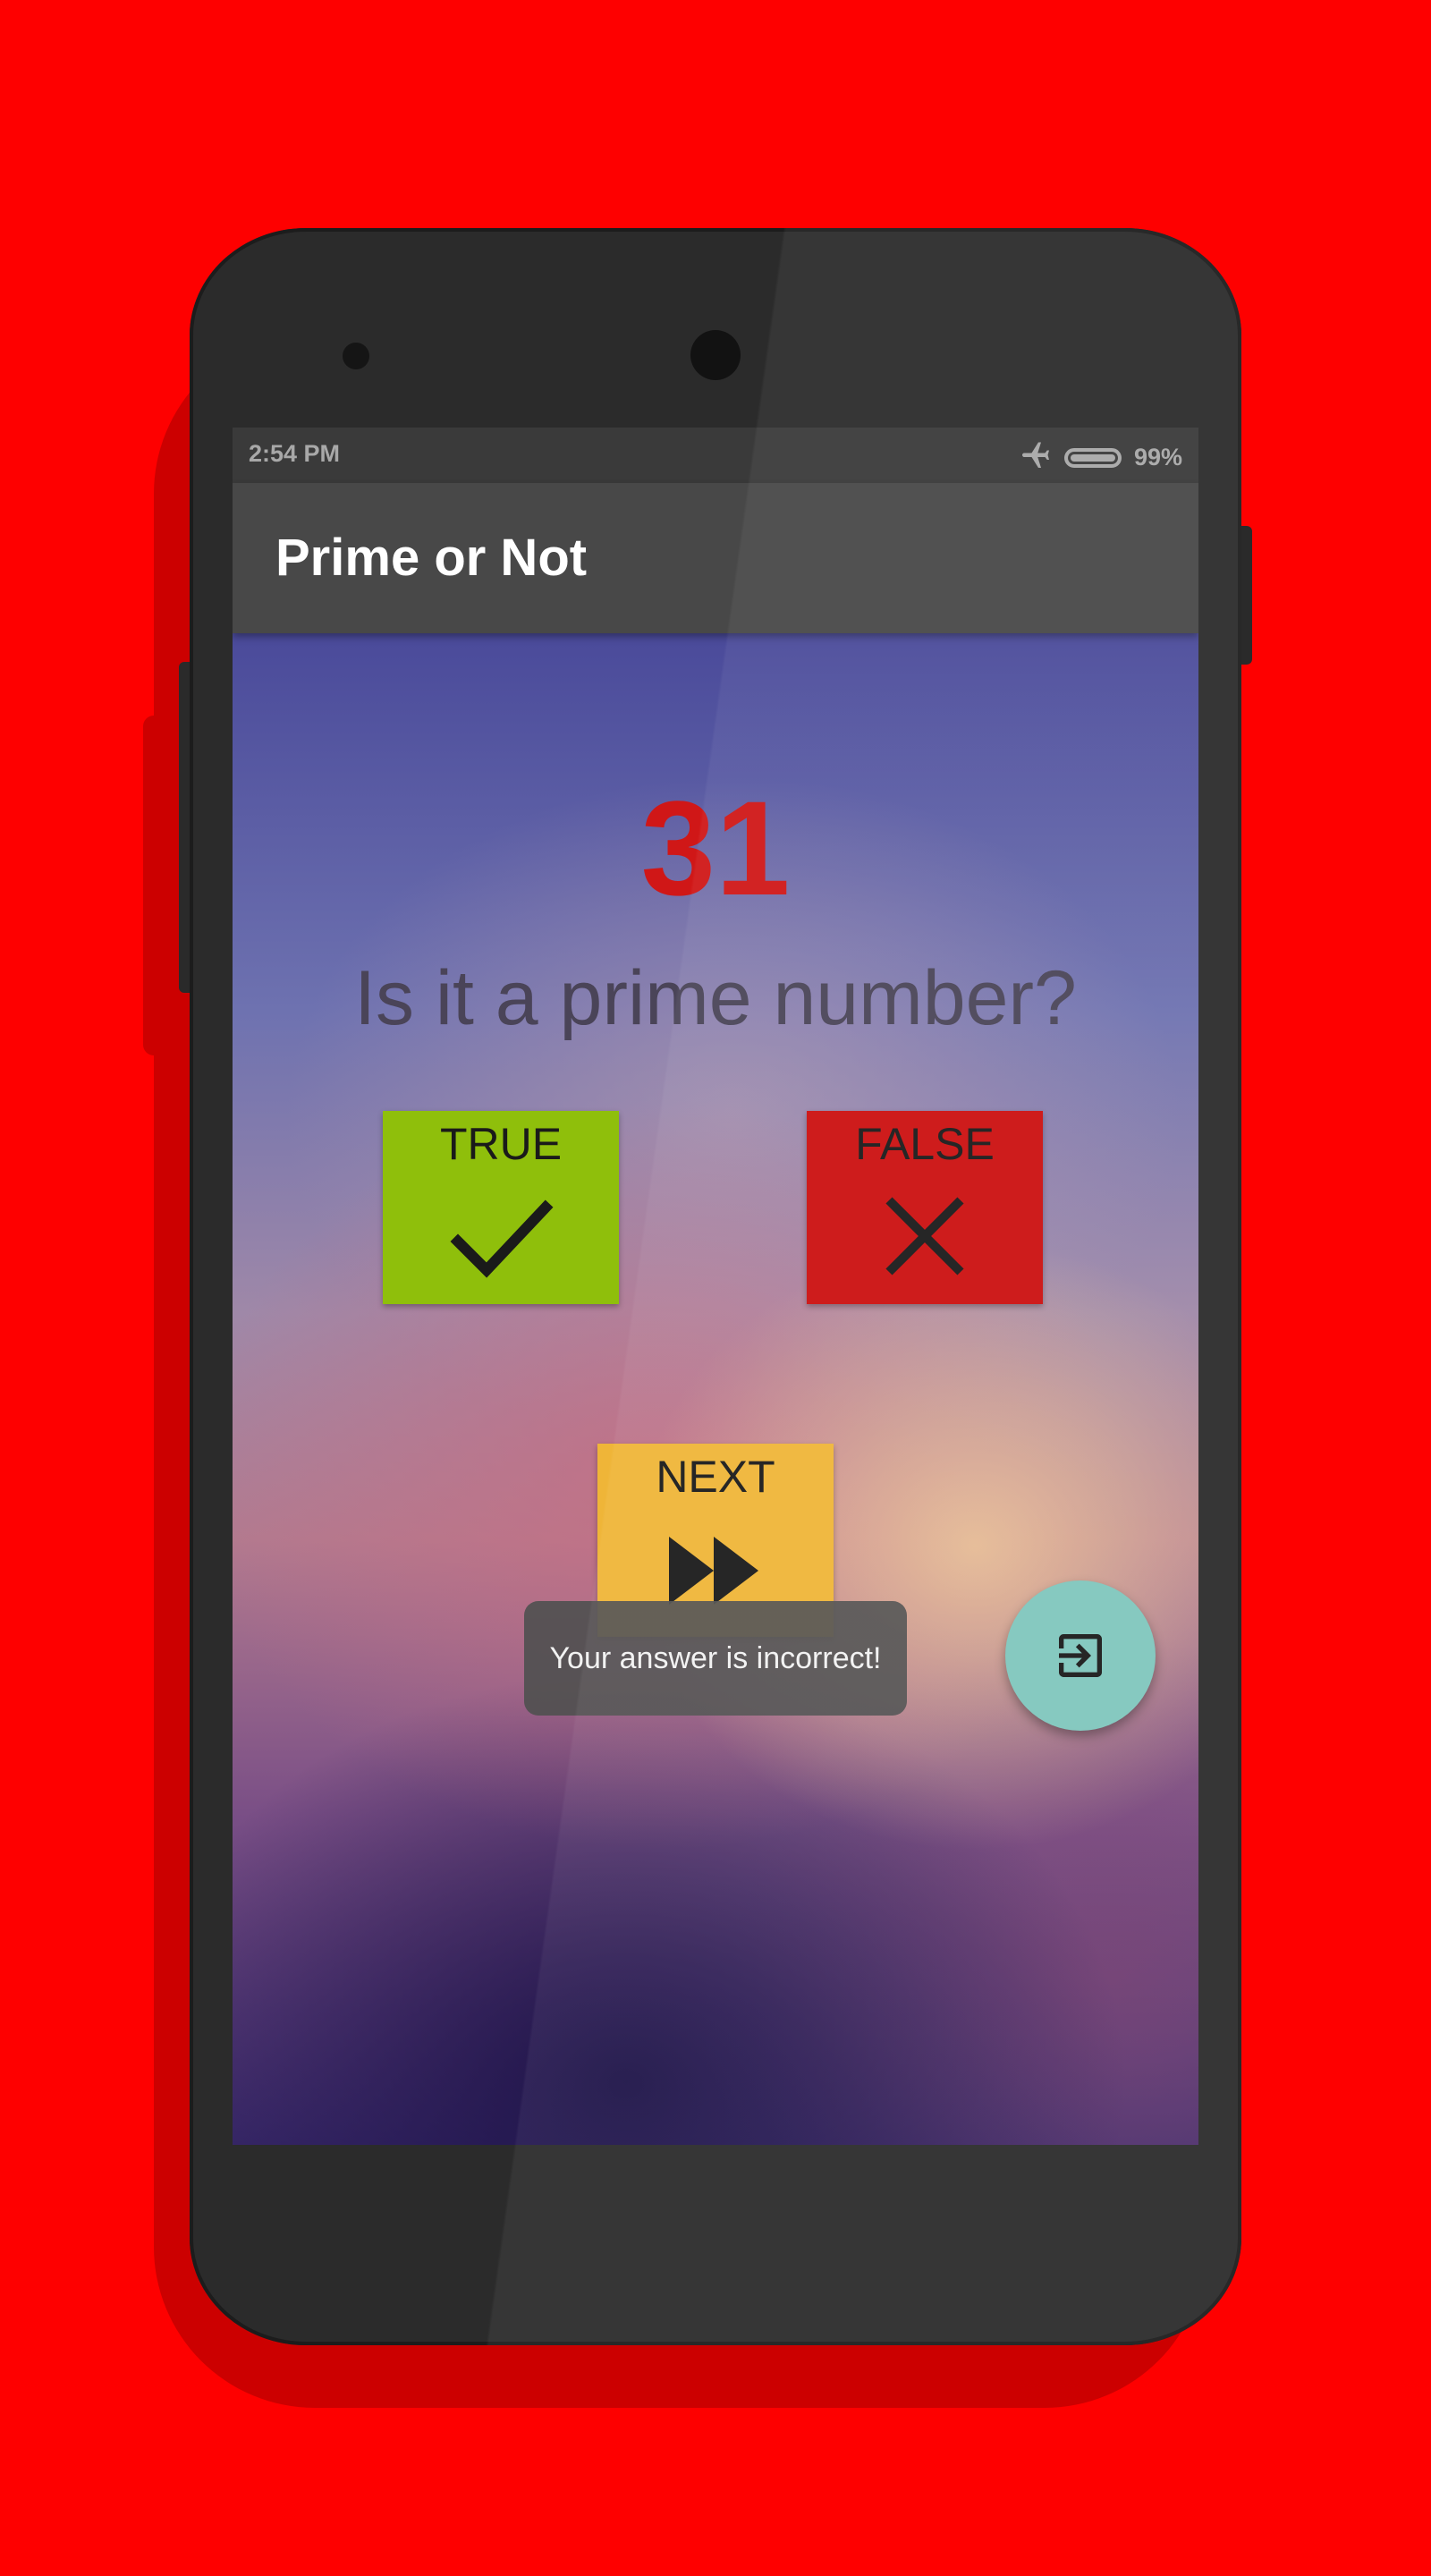 This screenshot has height=2576, width=1431. I want to click on proximity-sensor, so click(356, 356).